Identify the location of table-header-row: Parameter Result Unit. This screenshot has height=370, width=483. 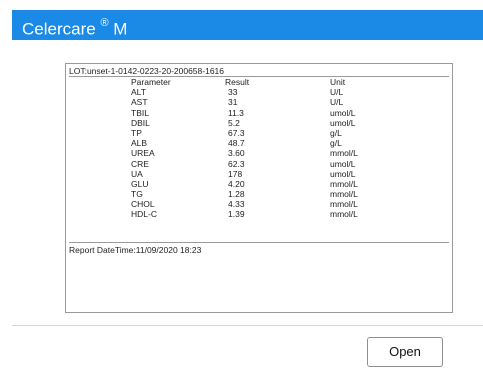
(259, 82).